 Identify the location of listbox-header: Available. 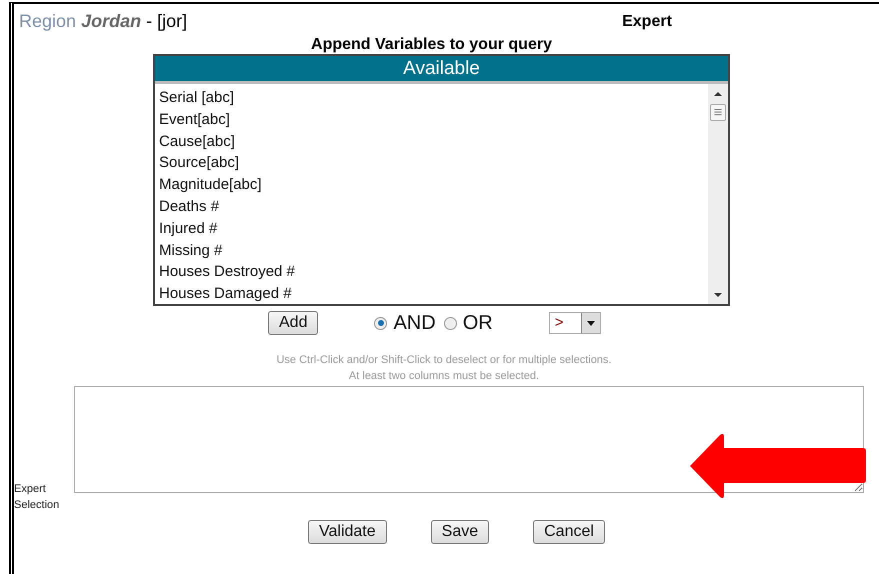
(441, 70).